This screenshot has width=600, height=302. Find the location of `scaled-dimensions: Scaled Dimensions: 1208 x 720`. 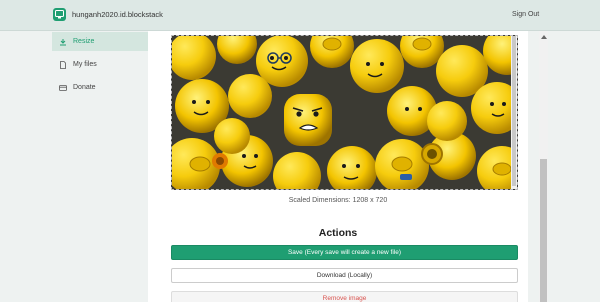

scaled-dimensions: Scaled Dimensions: 1208 x 720 is located at coordinates (338, 200).